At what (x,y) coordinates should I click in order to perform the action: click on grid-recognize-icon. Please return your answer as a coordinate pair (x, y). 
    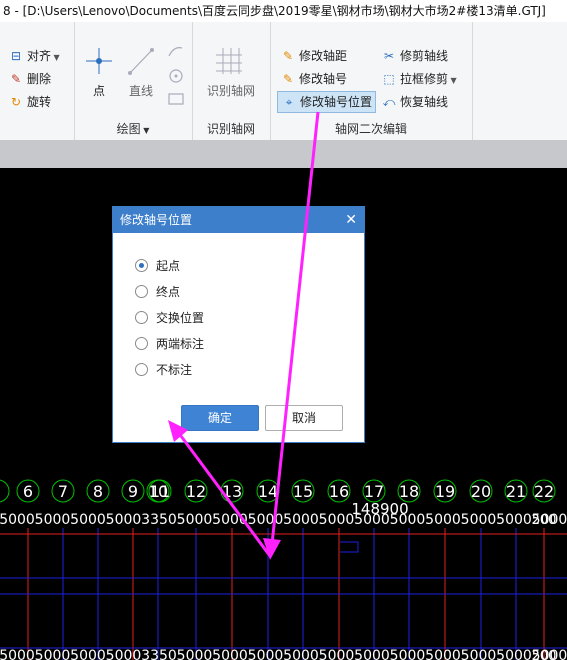
    Looking at the image, I should click on (229, 61).